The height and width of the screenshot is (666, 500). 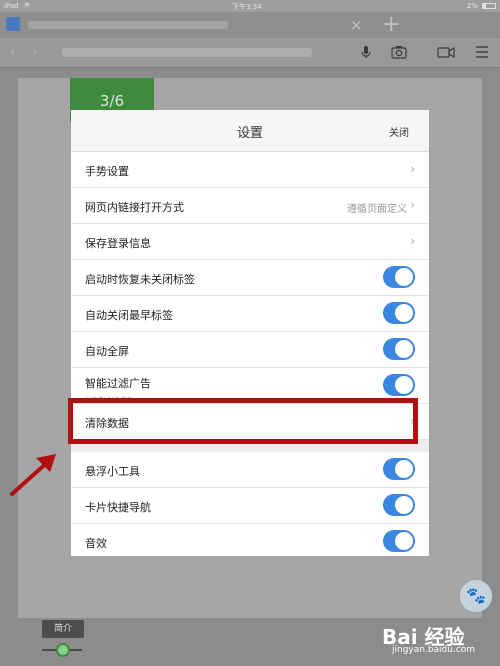 I want to click on camera-icon, so click(x=399, y=52).